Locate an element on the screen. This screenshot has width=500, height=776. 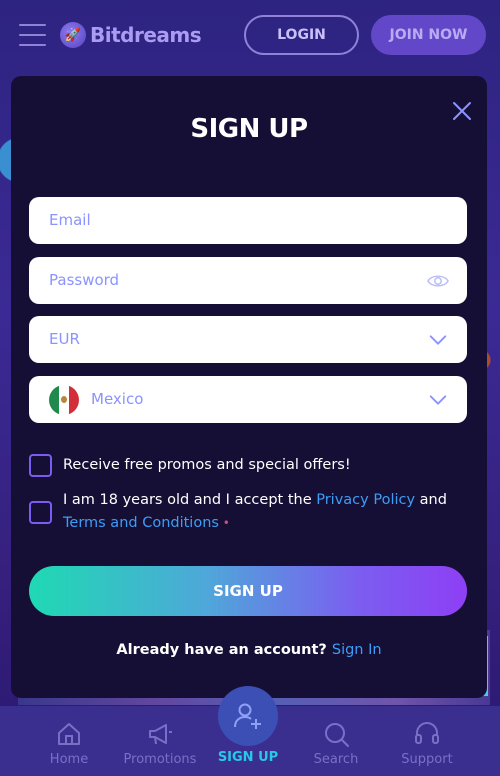
signin-link: Sign In is located at coordinates (357, 650).